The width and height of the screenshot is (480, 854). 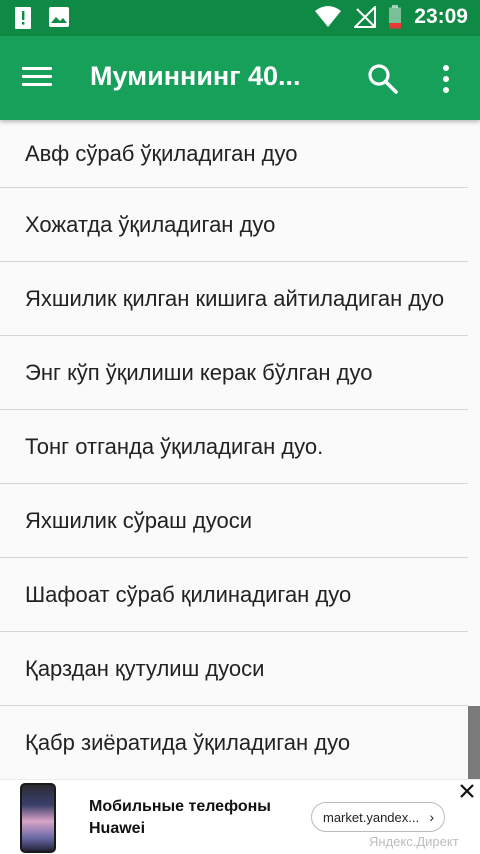 I want to click on list-item-label: Қарздан қутулиш дуоси, so click(x=145, y=668).